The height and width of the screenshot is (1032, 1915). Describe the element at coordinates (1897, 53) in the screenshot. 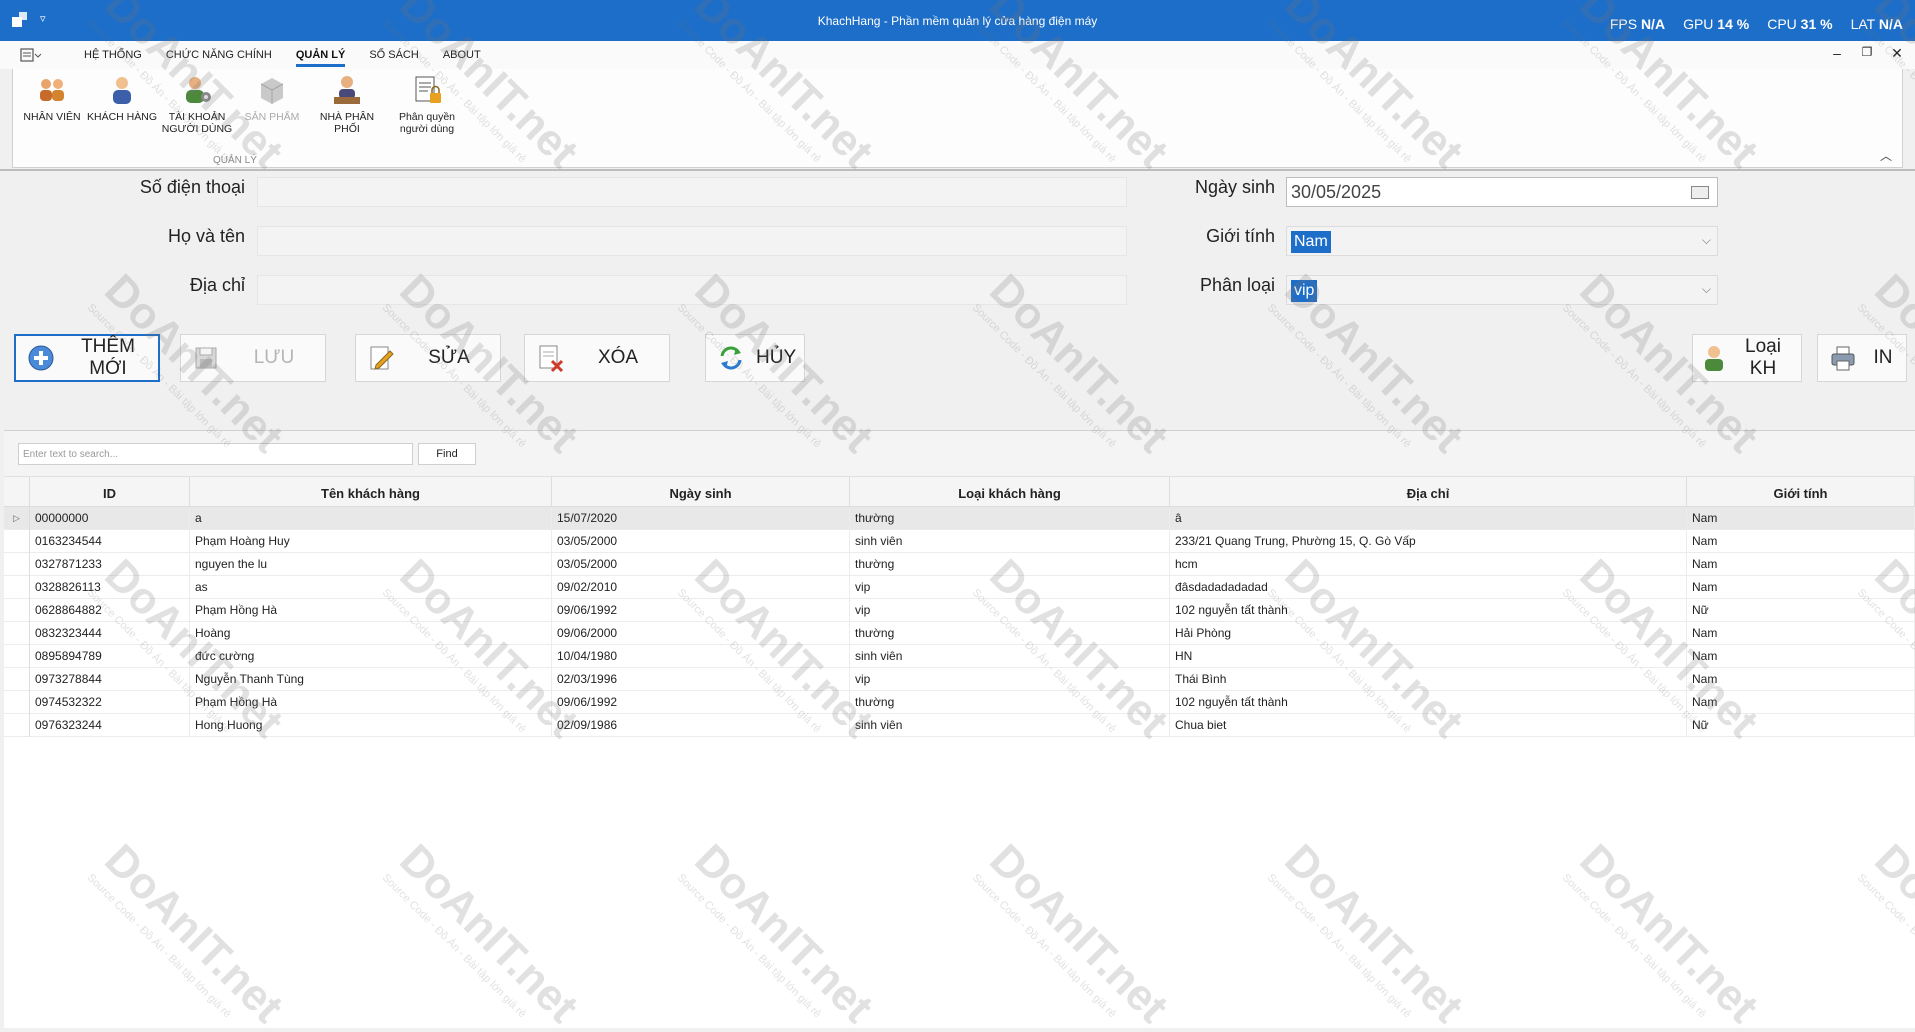

I see `close-button: ✕` at that location.